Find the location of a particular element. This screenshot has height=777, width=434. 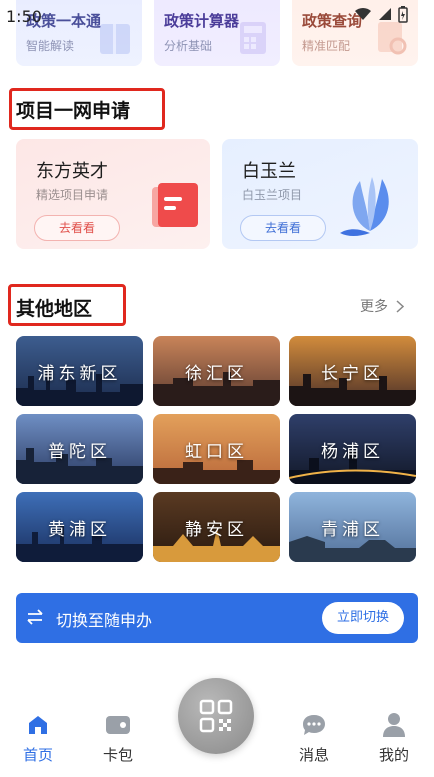

home-icon is located at coordinates (38, 725).